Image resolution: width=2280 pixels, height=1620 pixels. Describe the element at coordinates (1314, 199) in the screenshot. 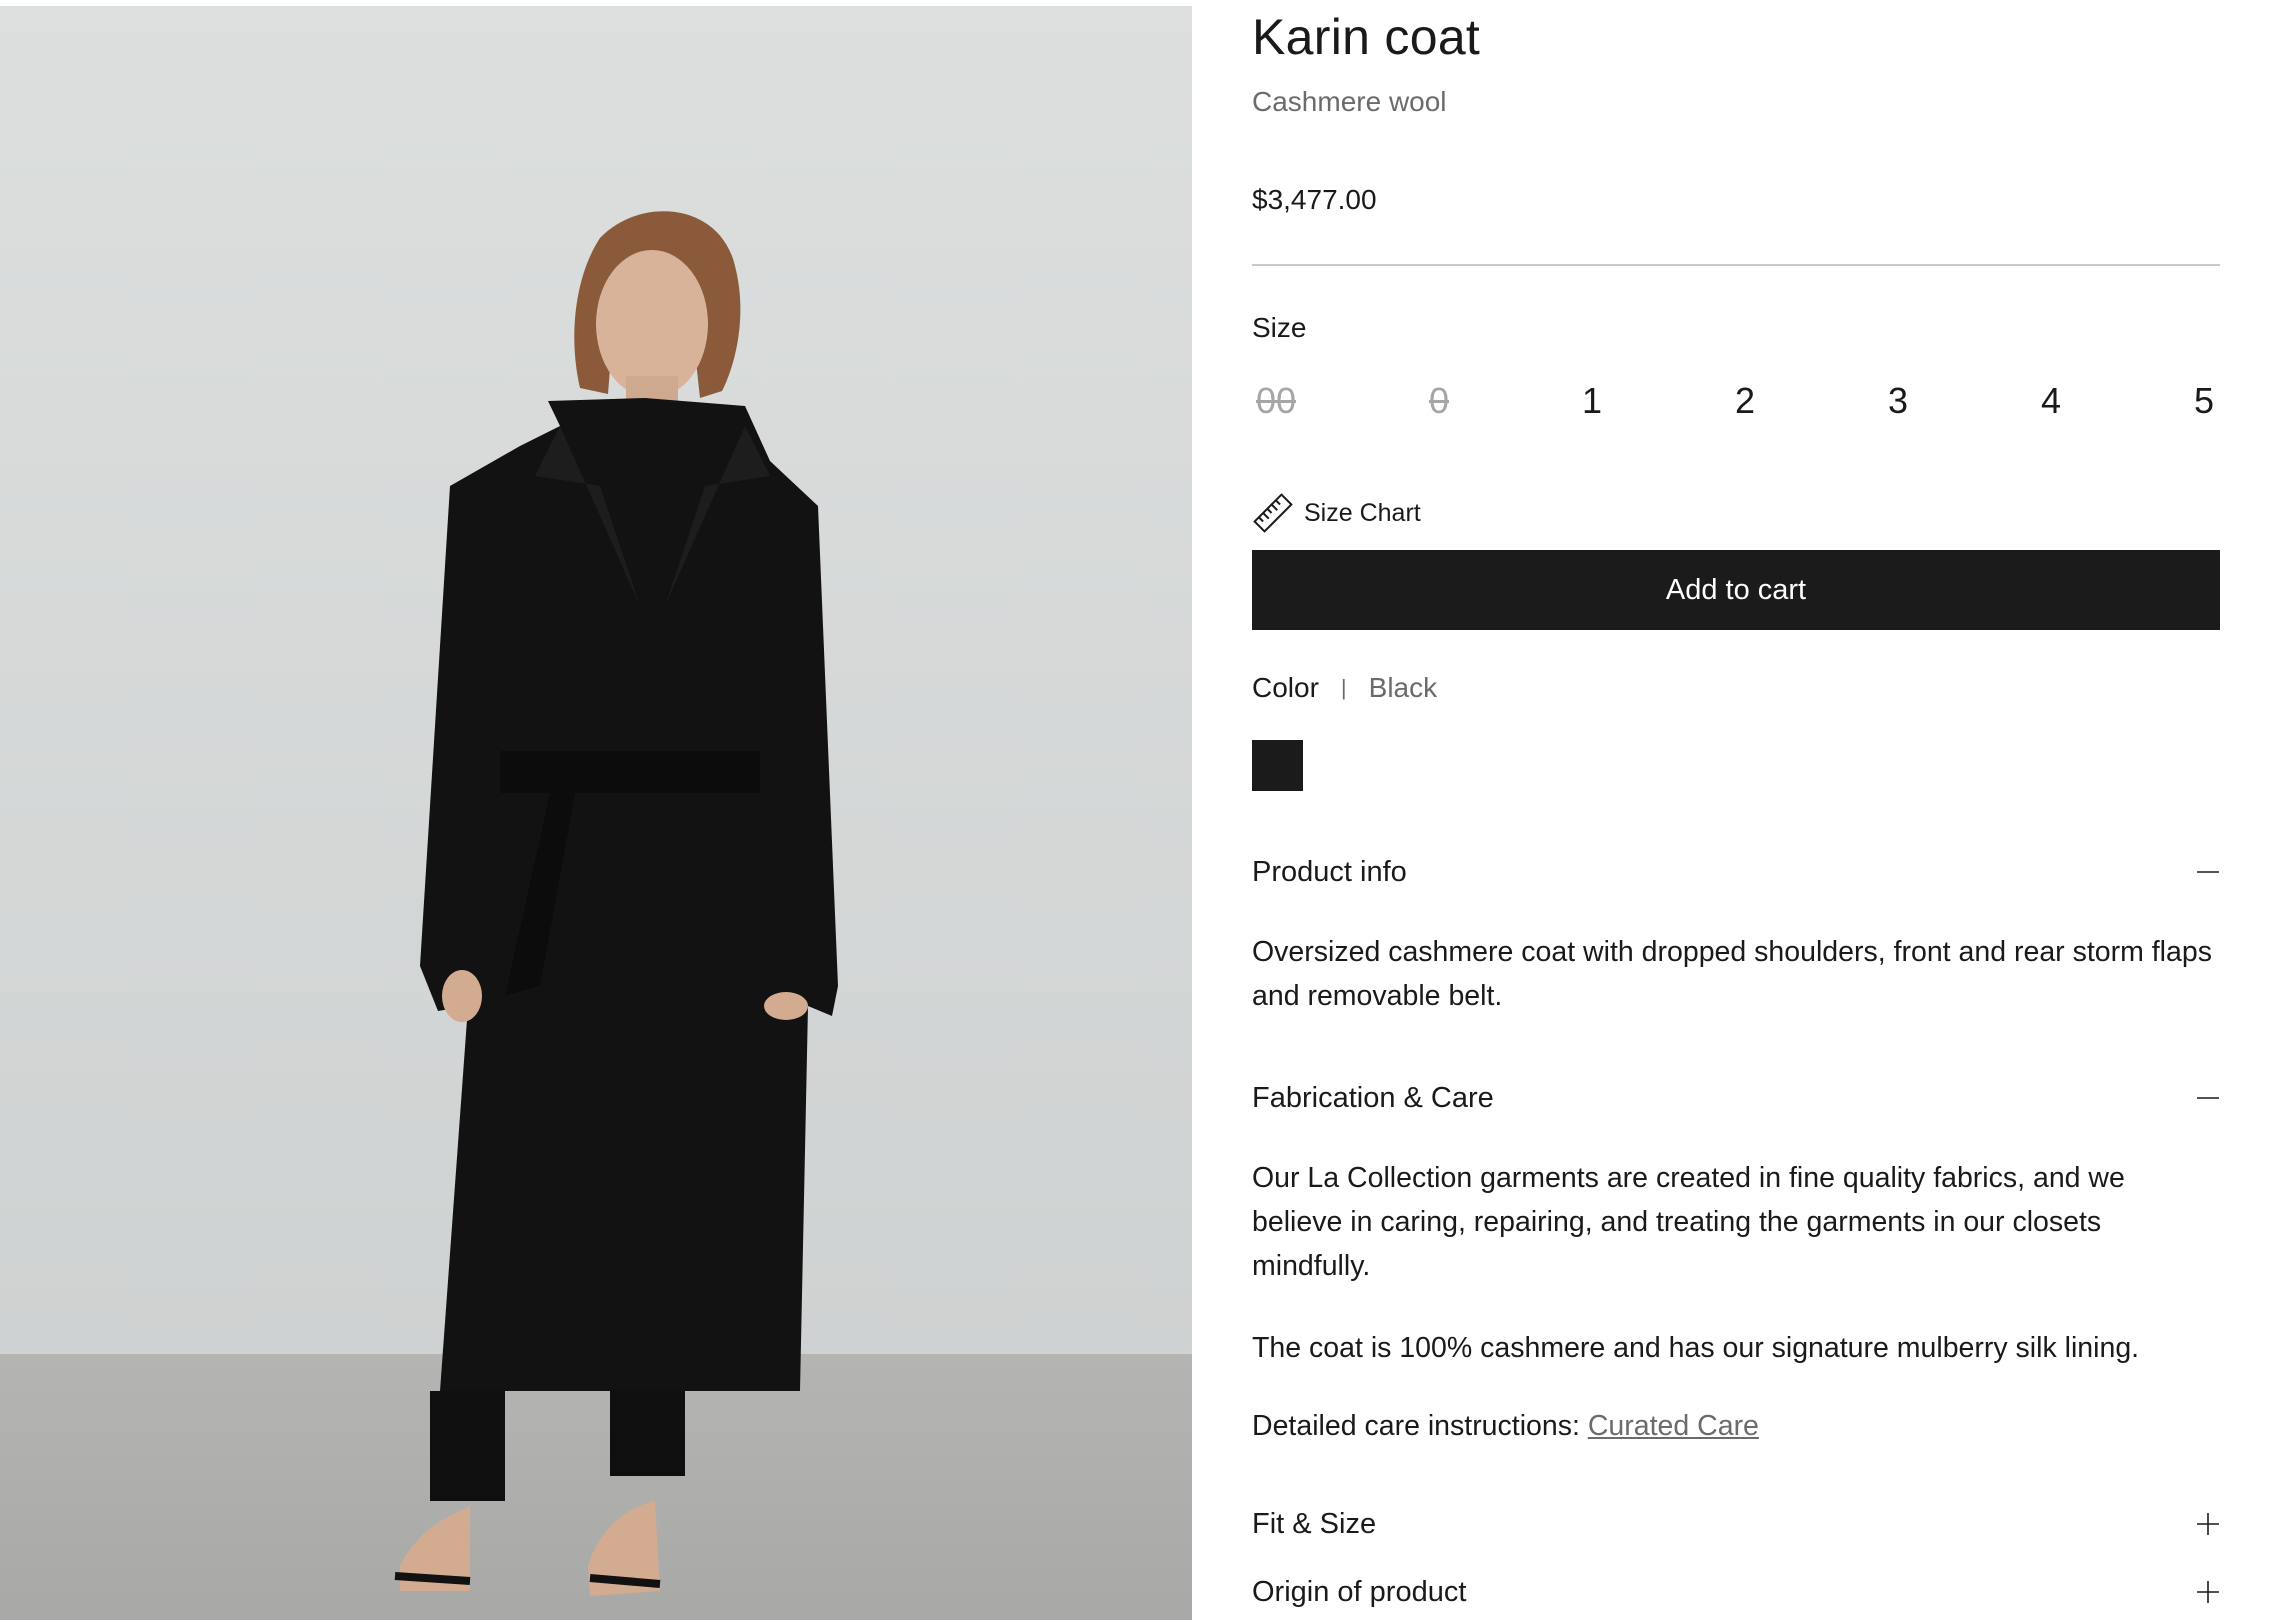

I see `product-price: $3,477.00` at that location.